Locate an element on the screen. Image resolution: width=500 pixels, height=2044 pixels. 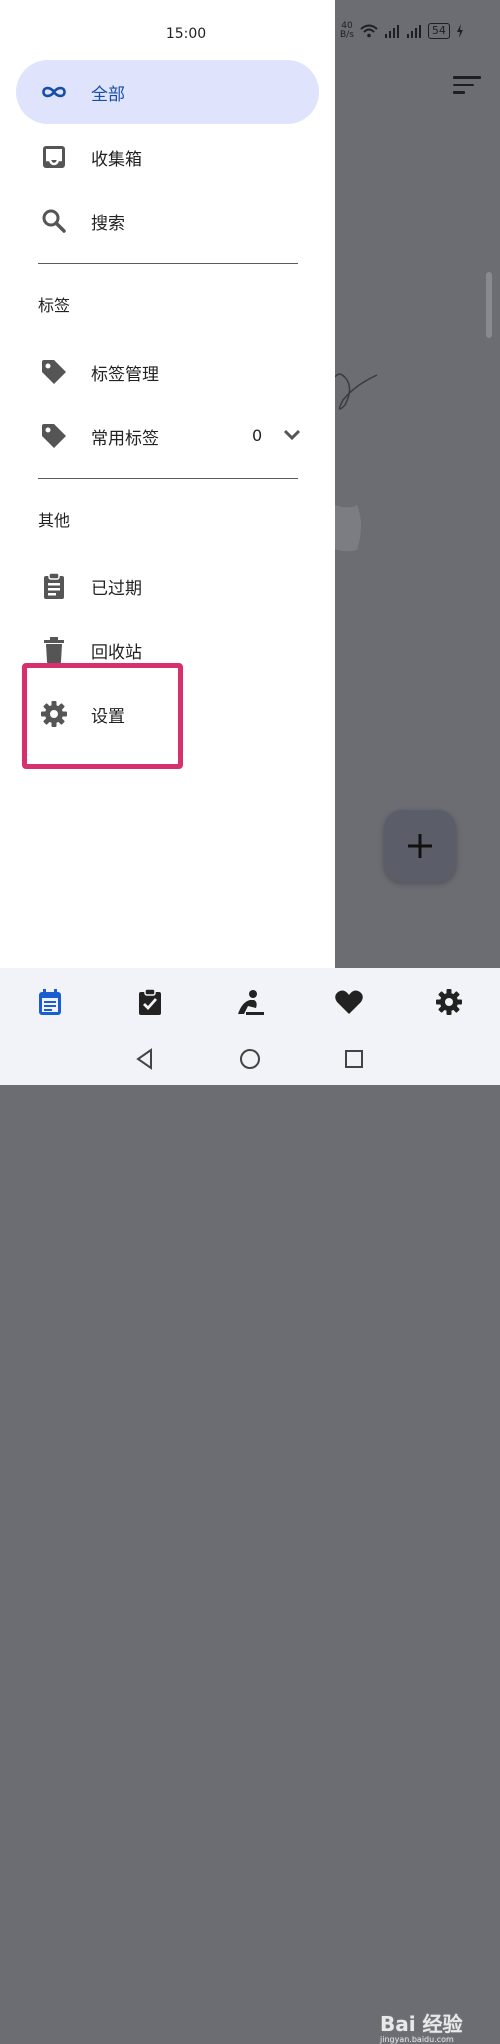
infinity-icon is located at coordinates (54, 92).